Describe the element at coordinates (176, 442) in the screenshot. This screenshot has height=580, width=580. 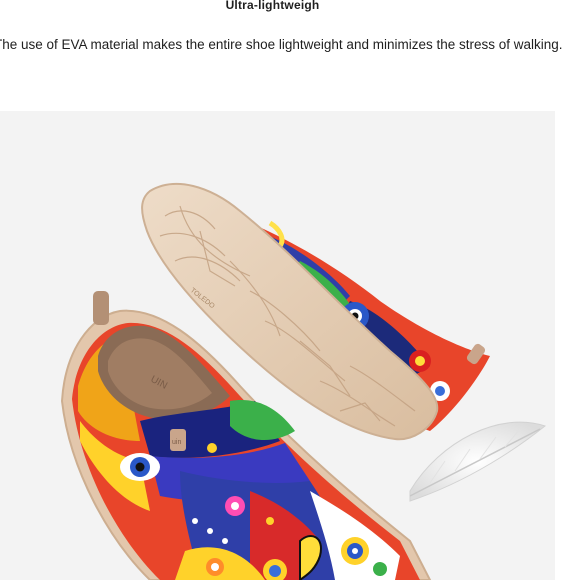
I see `heel-tab-text: uin` at that location.